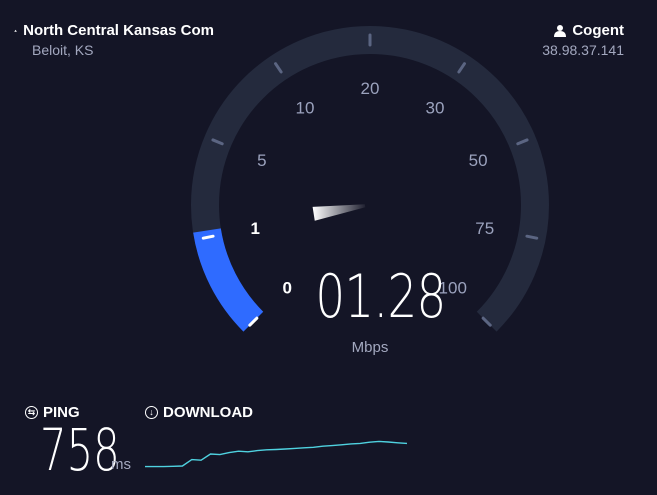  I want to click on download-sparkline-line, so click(276, 454).